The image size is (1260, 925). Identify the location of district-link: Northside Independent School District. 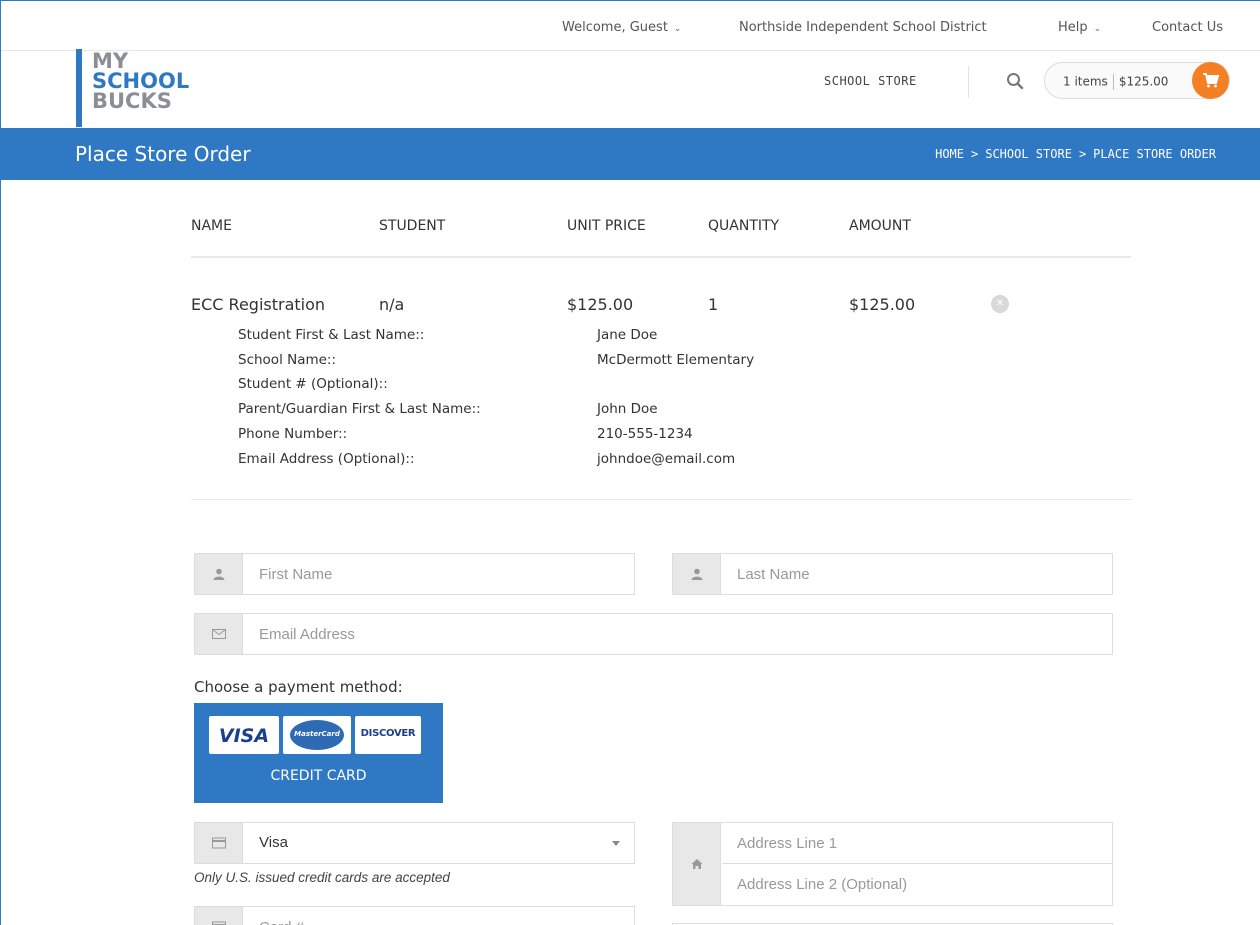
(863, 27).